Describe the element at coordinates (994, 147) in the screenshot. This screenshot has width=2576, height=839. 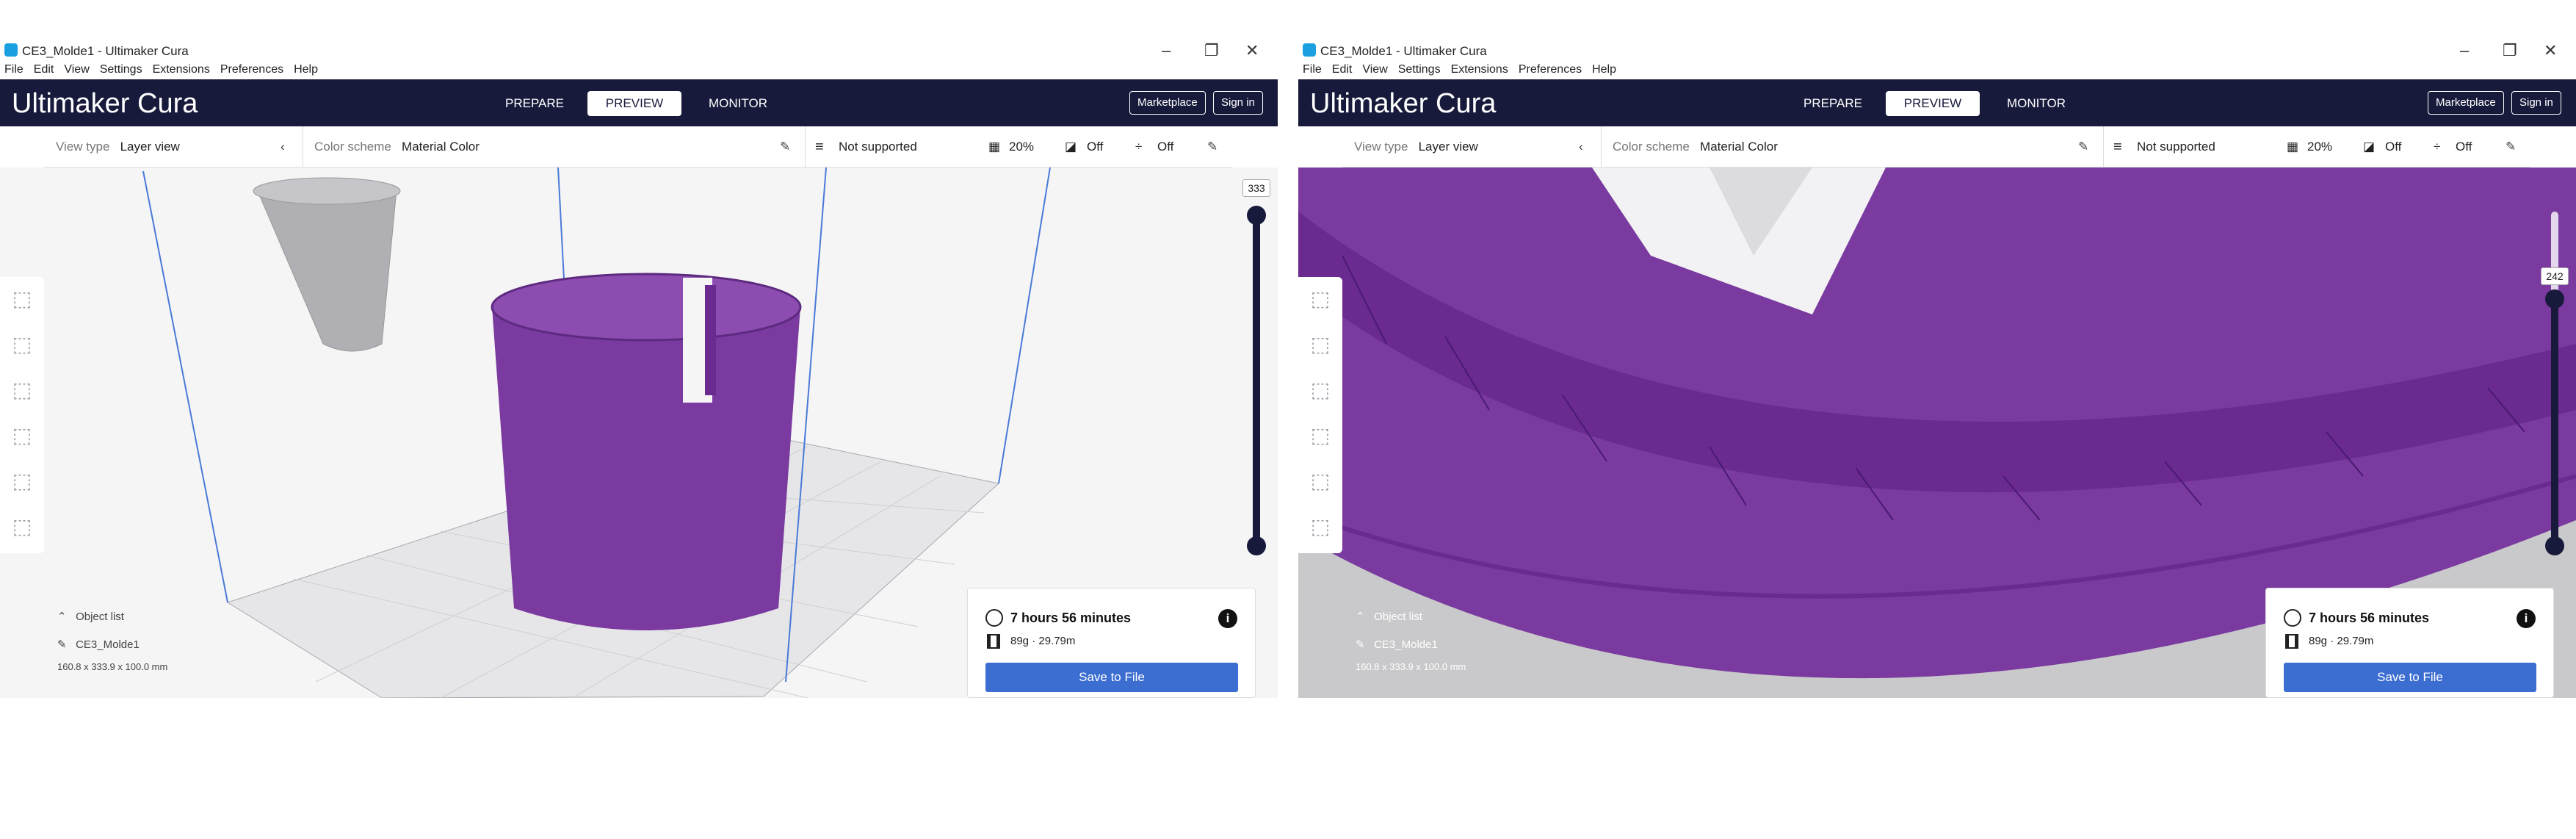
I see `infill-icon: ▦` at that location.